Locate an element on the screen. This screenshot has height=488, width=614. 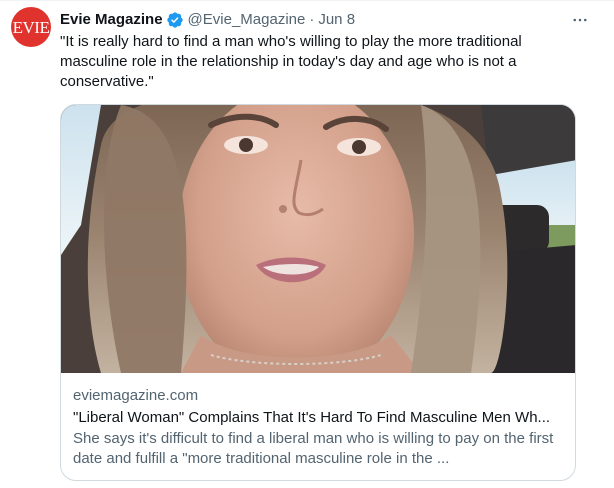
tweet-header: Evie Magazine @Evie_Magazine · Jun 8 is located at coordinates (207, 20).